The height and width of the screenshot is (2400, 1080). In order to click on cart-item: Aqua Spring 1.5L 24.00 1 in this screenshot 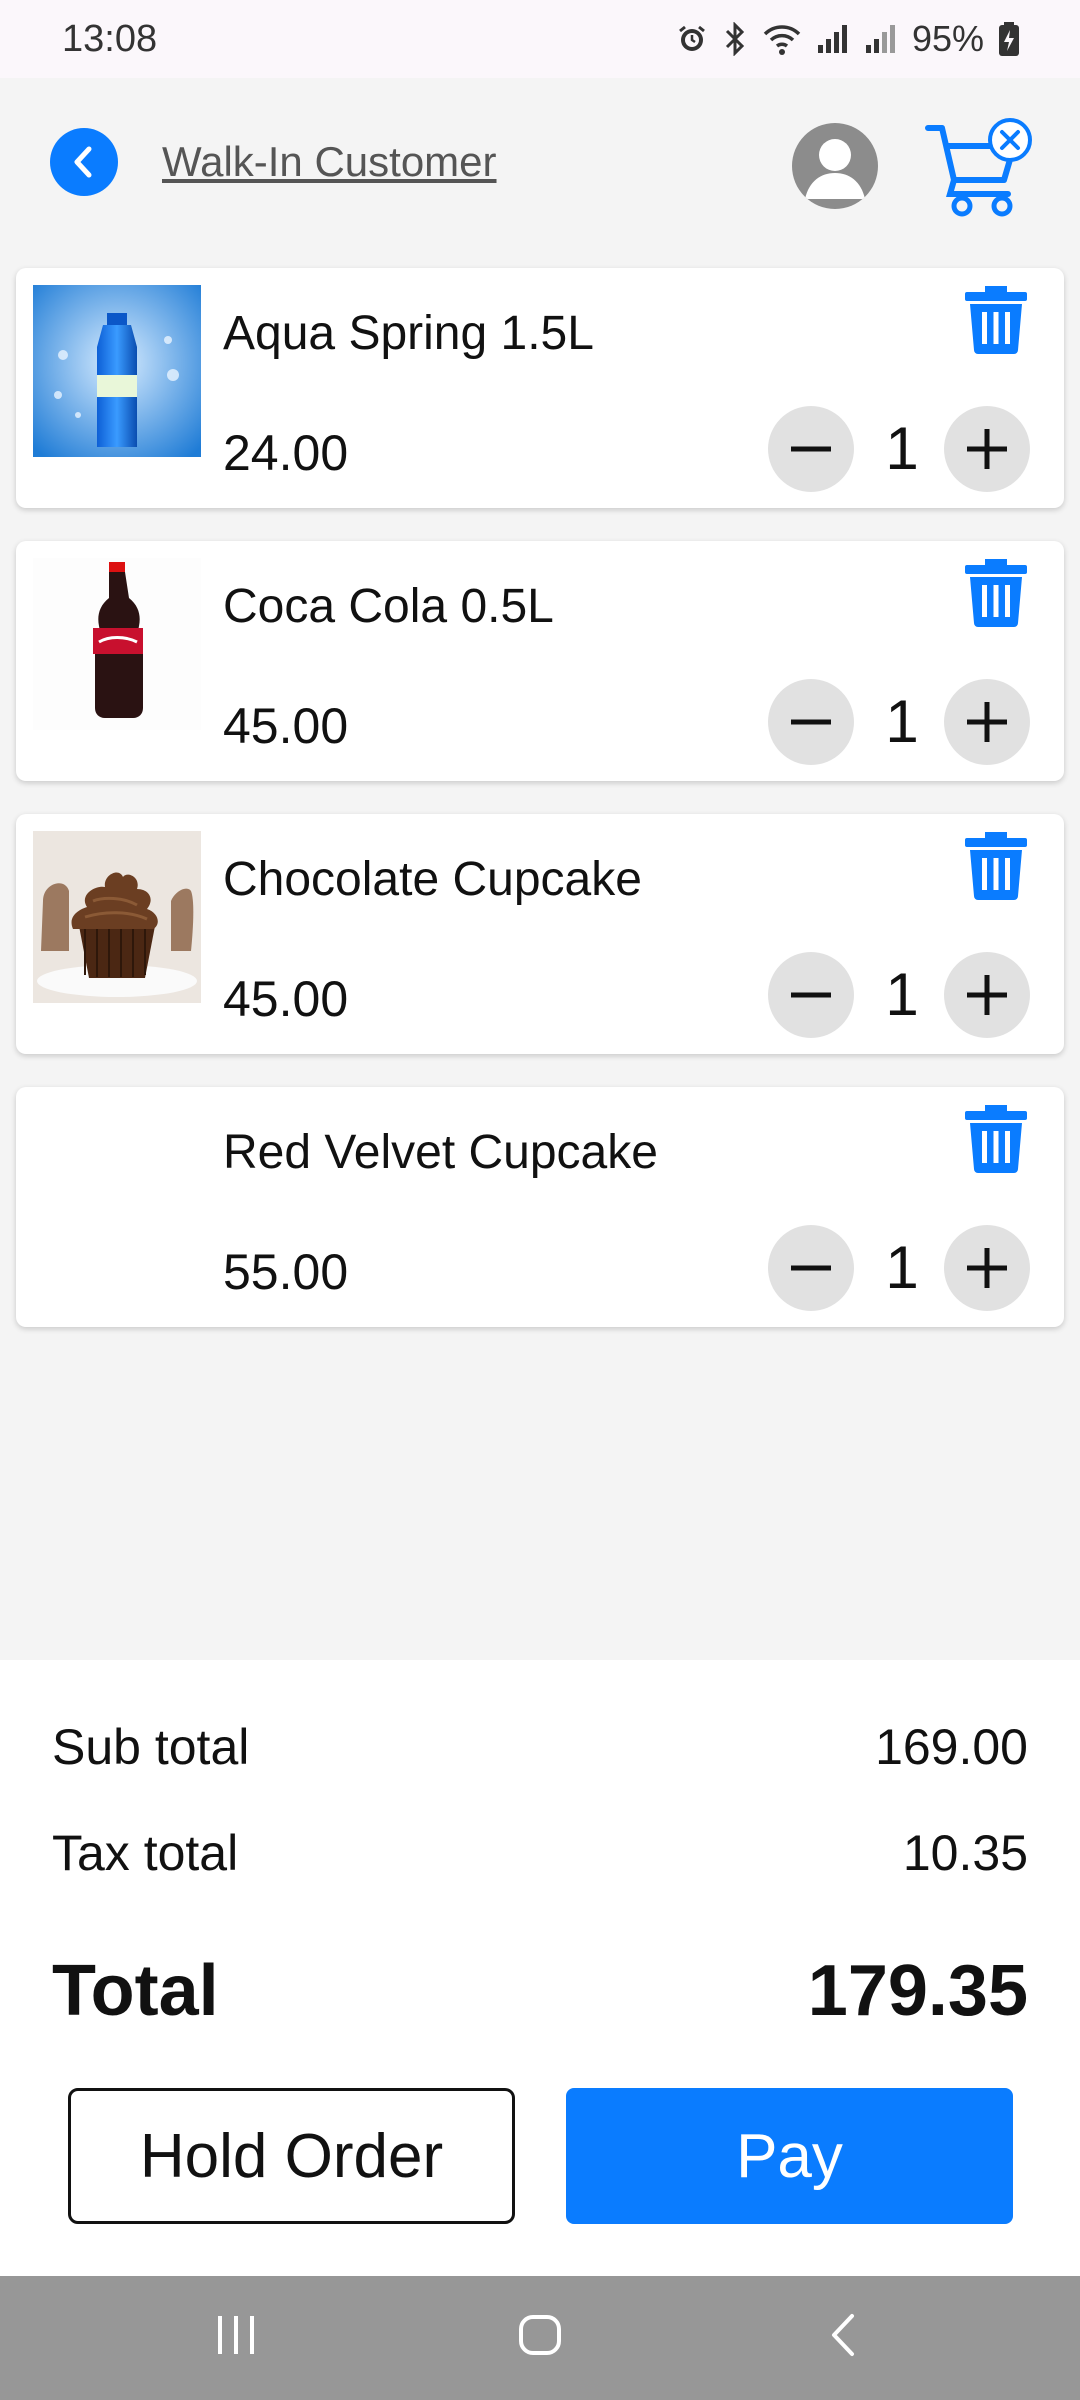, I will do `click(540, 388)`.